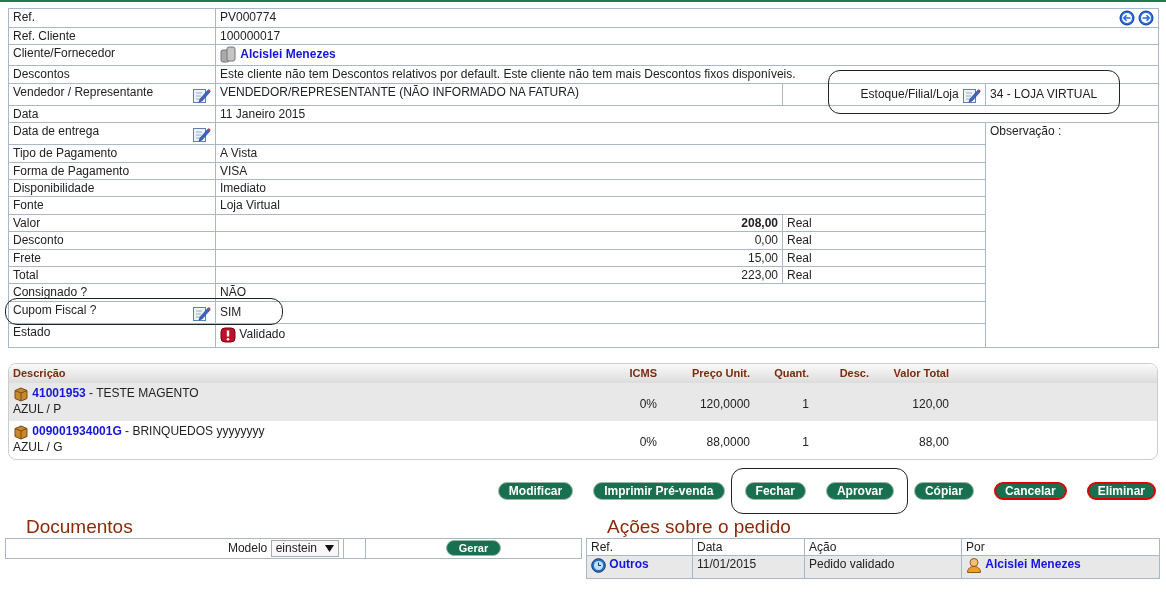 Image resolution: width=1166 pixels, height=612 pixels. What do you see at coordinates (943, 490) in the screenshot?
I see `action-button: Cópiar` at bounding box center [943, 490].